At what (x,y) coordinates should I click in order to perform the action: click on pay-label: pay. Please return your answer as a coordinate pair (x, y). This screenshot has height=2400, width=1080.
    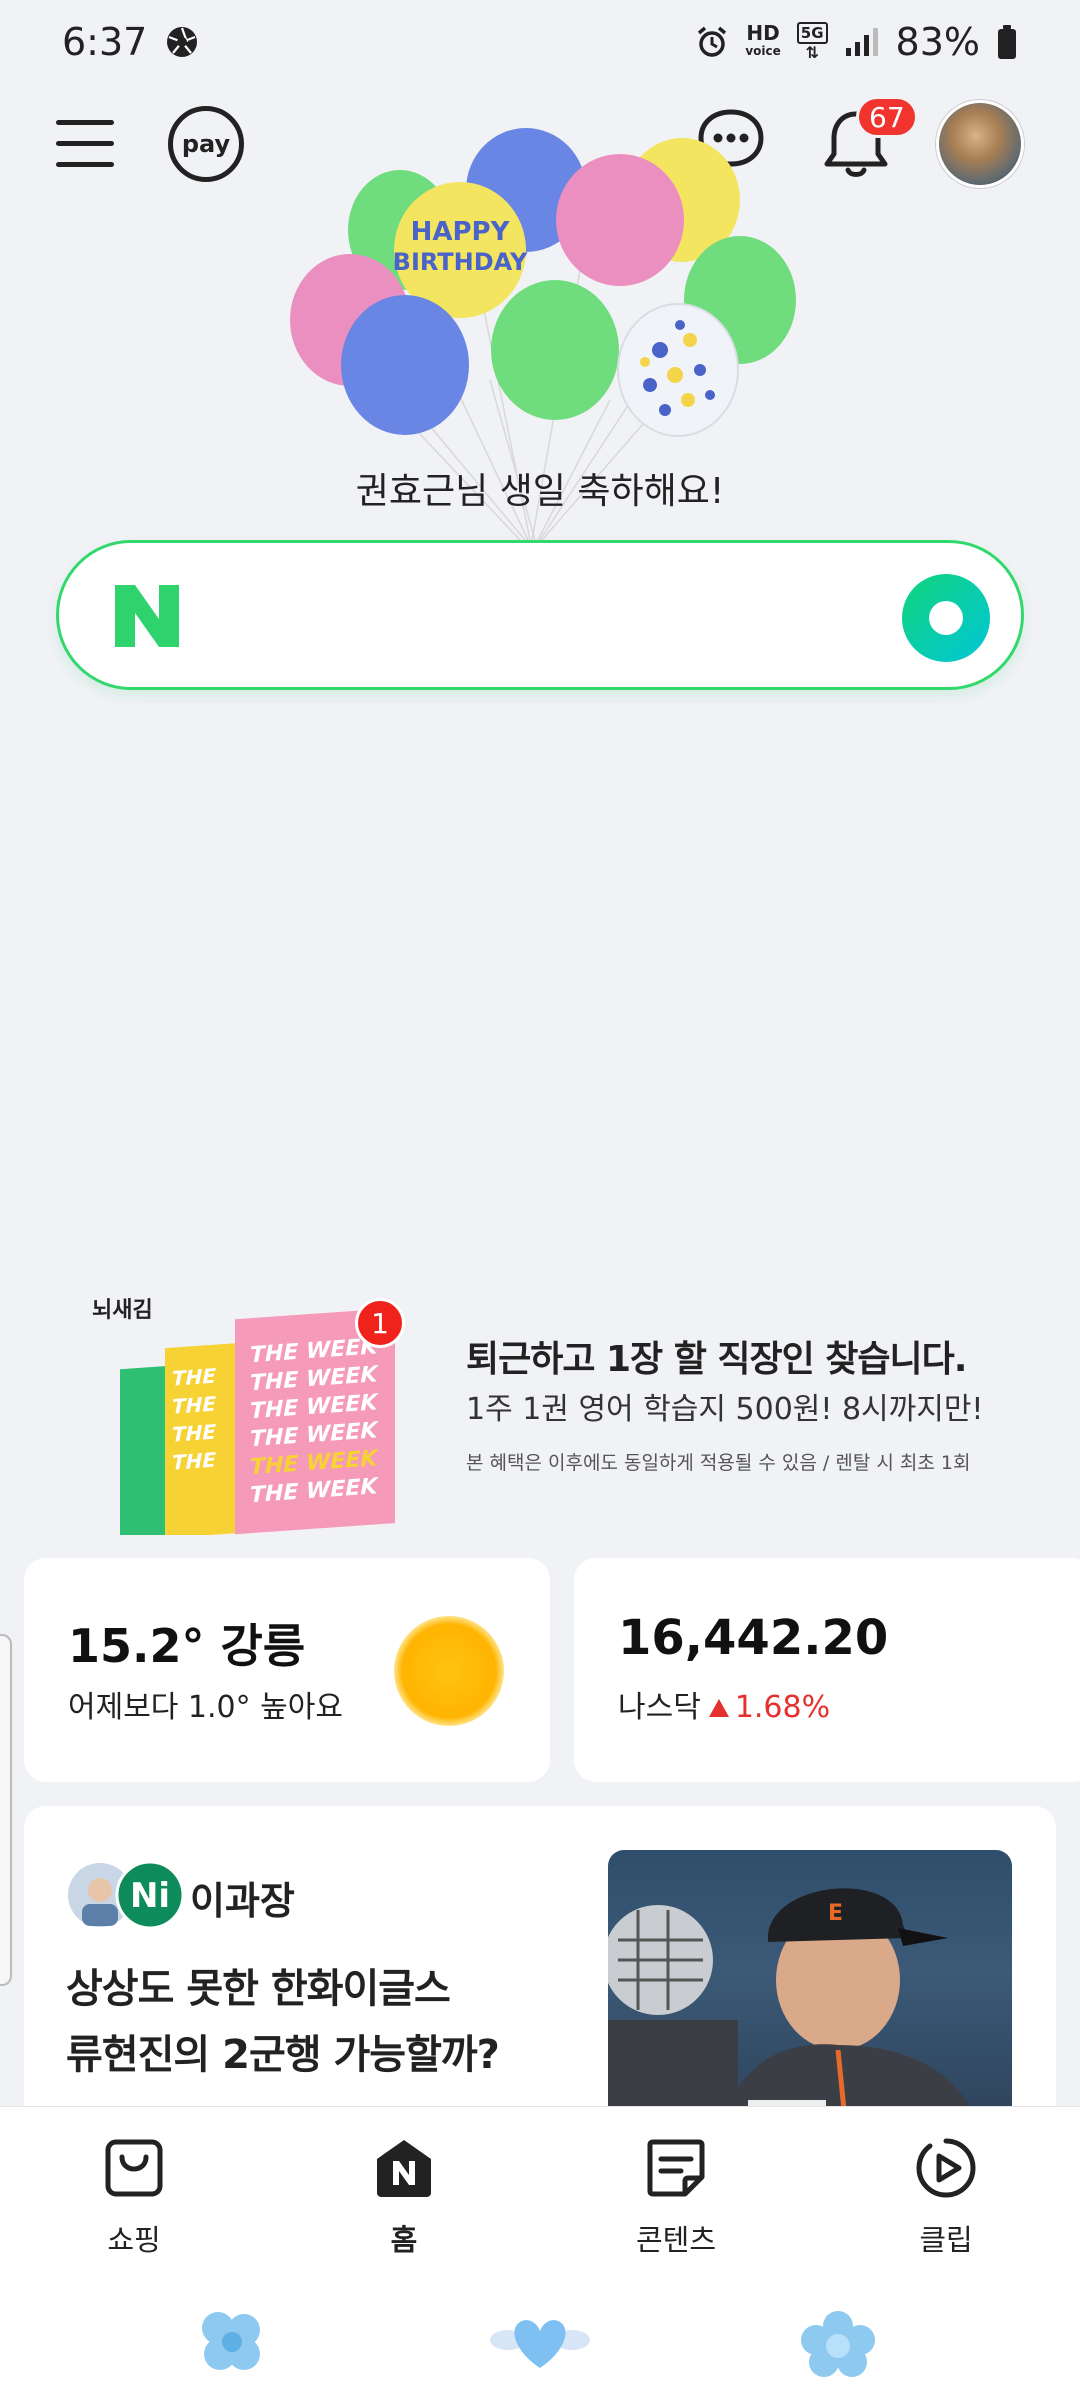
    Looking at the image, I should click on (206, 144).